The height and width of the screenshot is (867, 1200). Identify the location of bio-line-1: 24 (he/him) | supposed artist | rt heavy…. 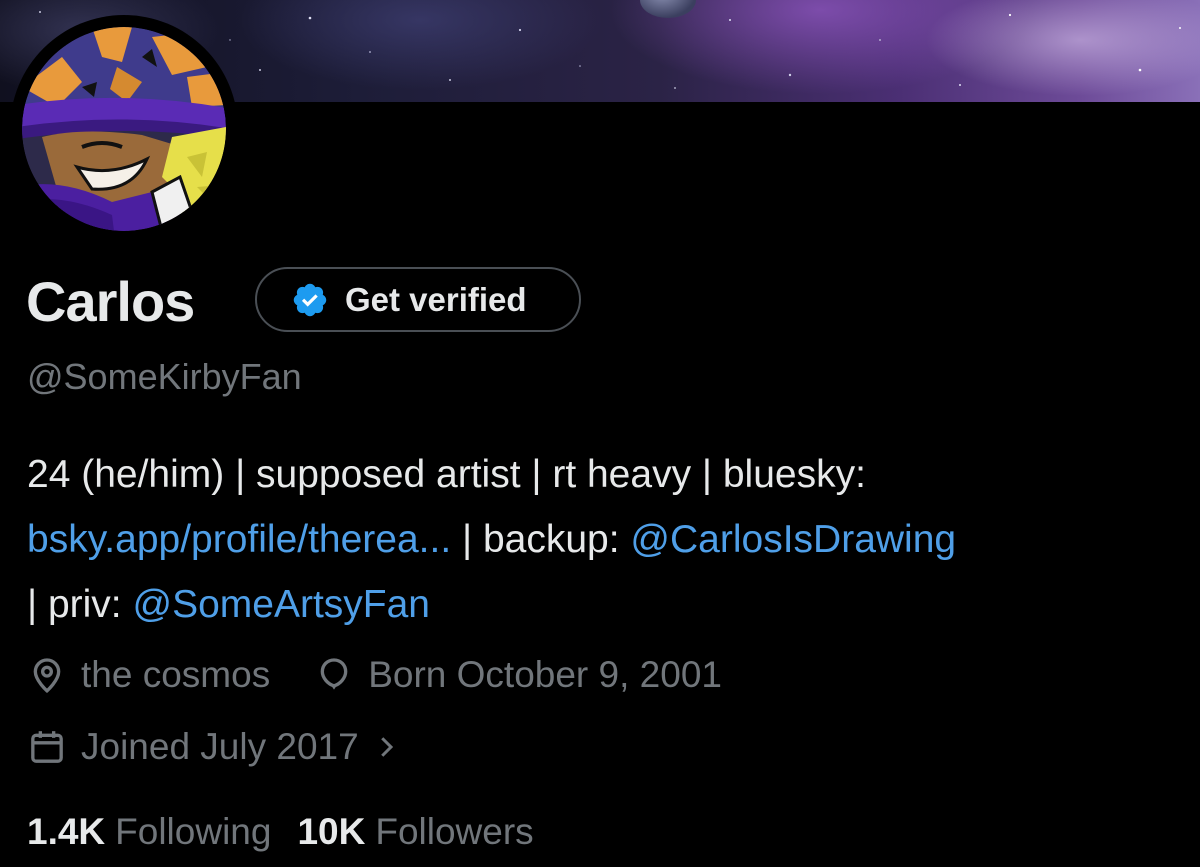
(446, 474).